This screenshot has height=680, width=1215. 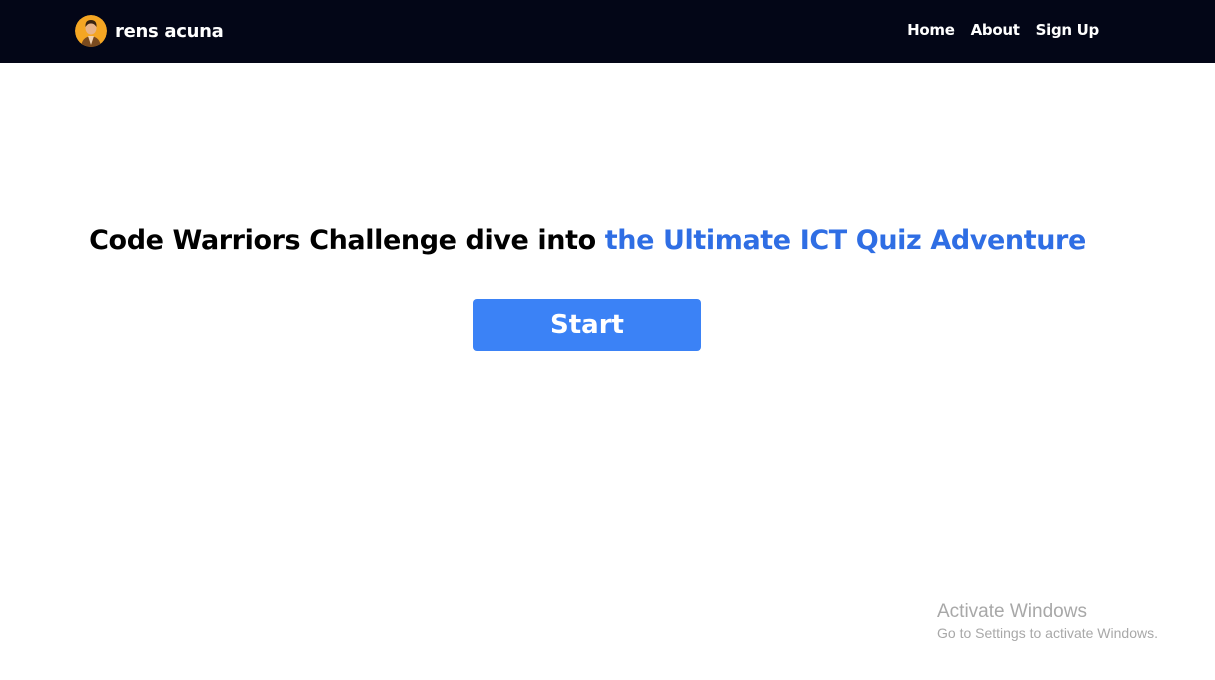 I want to click on user-avatar-icon, so click(x=91, y=31).